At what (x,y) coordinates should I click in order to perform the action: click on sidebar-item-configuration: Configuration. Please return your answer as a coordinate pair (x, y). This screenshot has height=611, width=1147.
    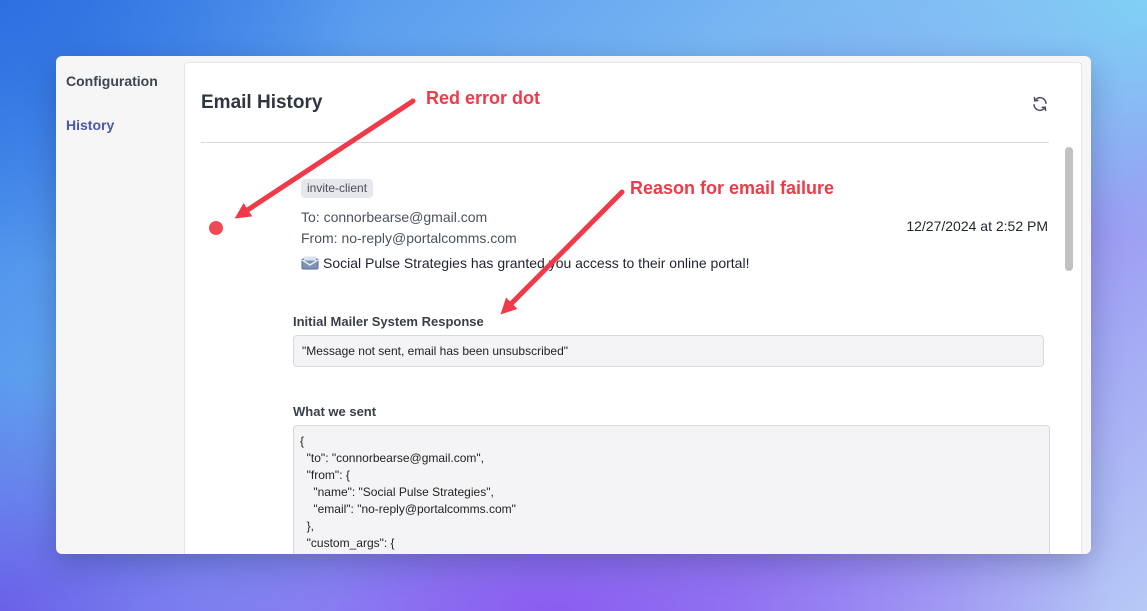
    Looking at the image, I should click on (112, 81).